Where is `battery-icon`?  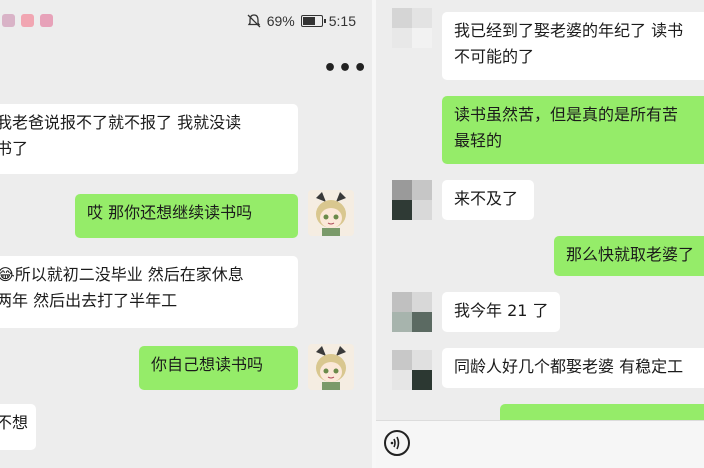 battery-icon is located at coordinates (313, 21).